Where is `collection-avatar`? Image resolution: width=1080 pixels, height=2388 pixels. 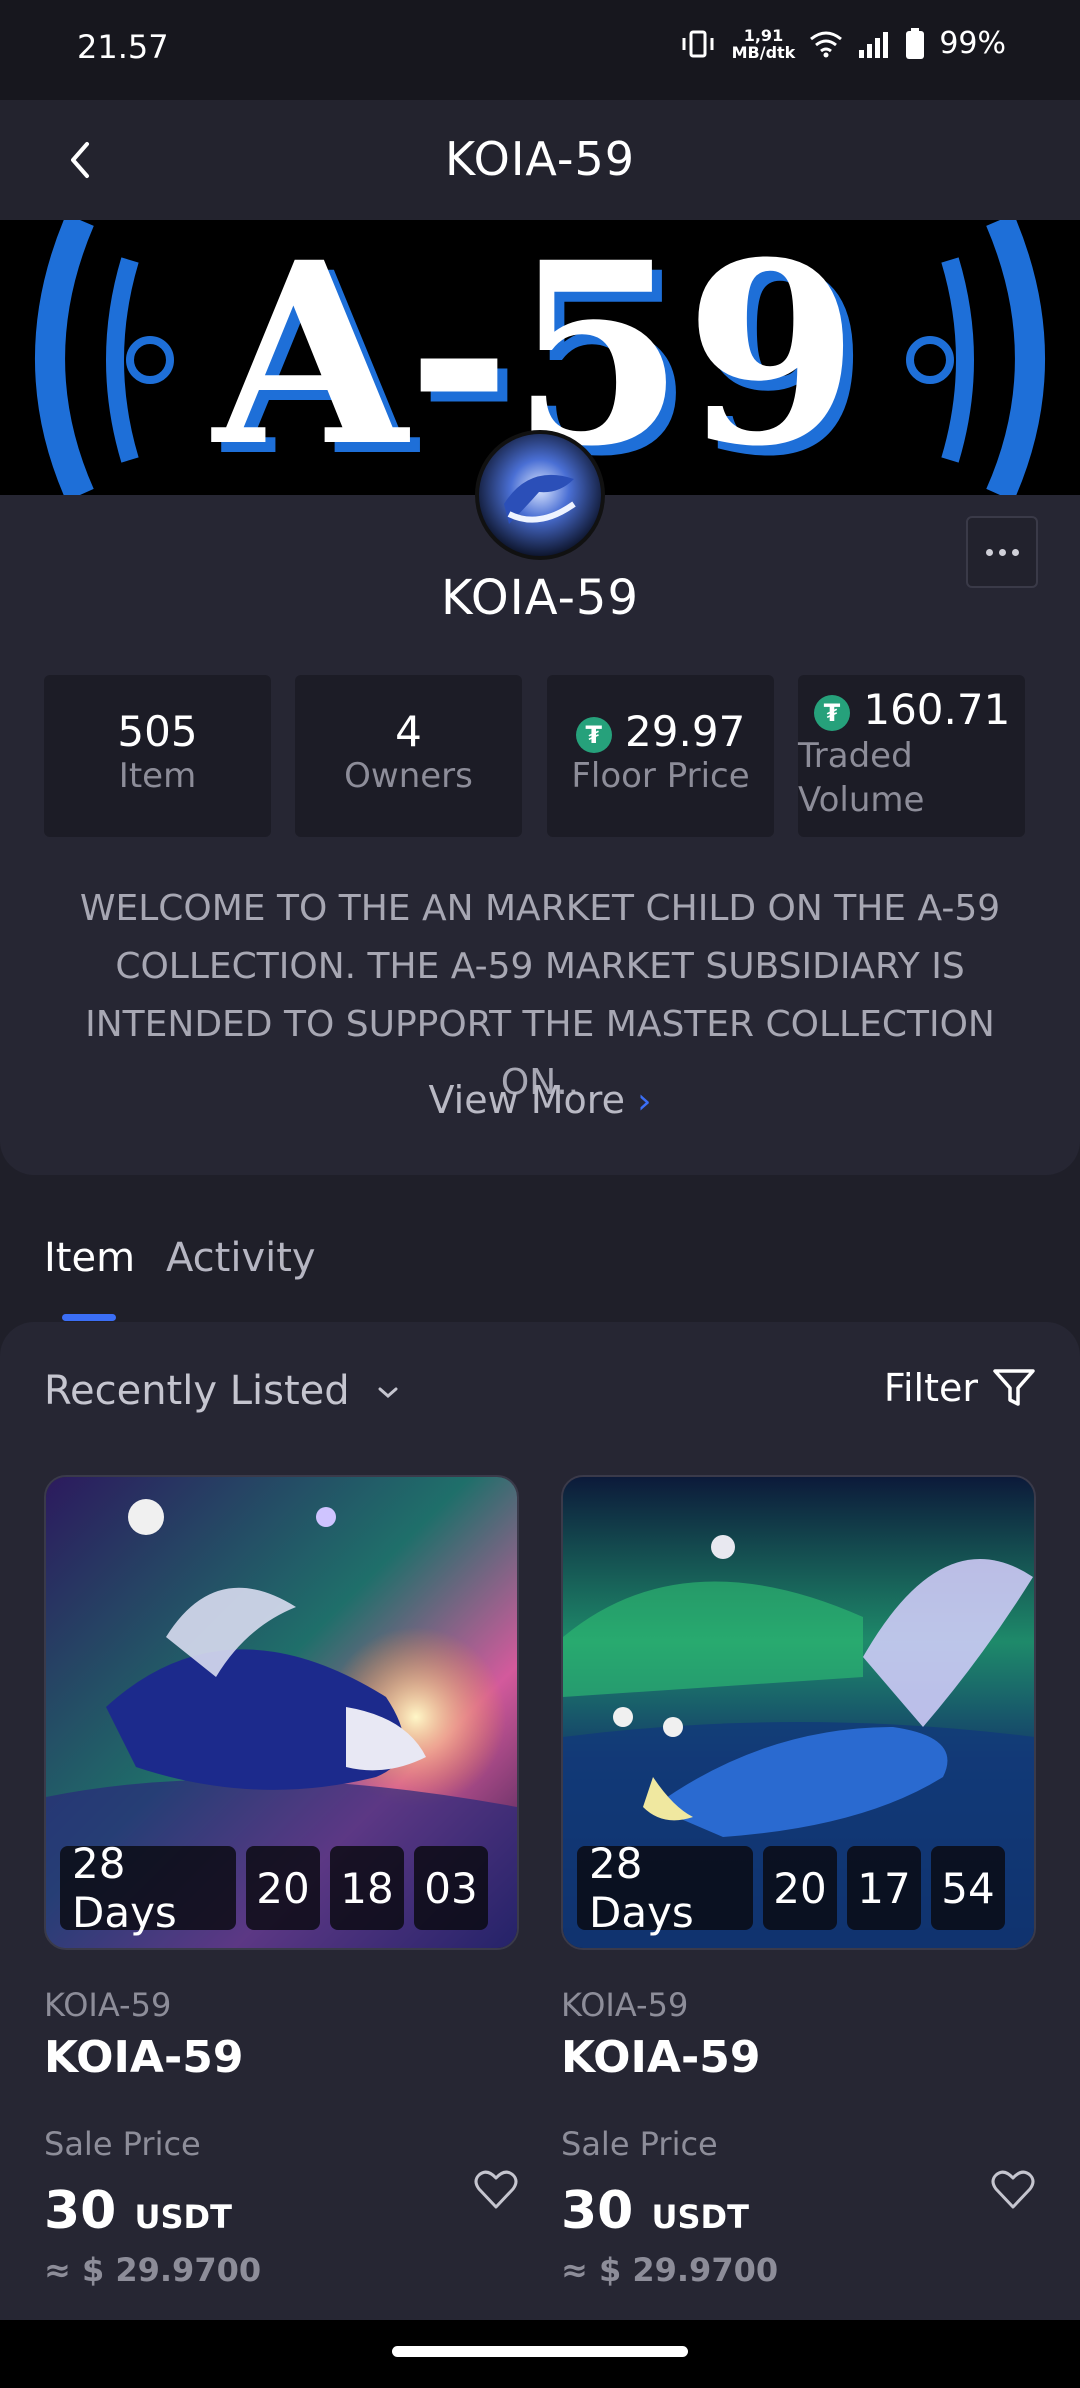 collection-avatar is located at coordinates (540, 495).